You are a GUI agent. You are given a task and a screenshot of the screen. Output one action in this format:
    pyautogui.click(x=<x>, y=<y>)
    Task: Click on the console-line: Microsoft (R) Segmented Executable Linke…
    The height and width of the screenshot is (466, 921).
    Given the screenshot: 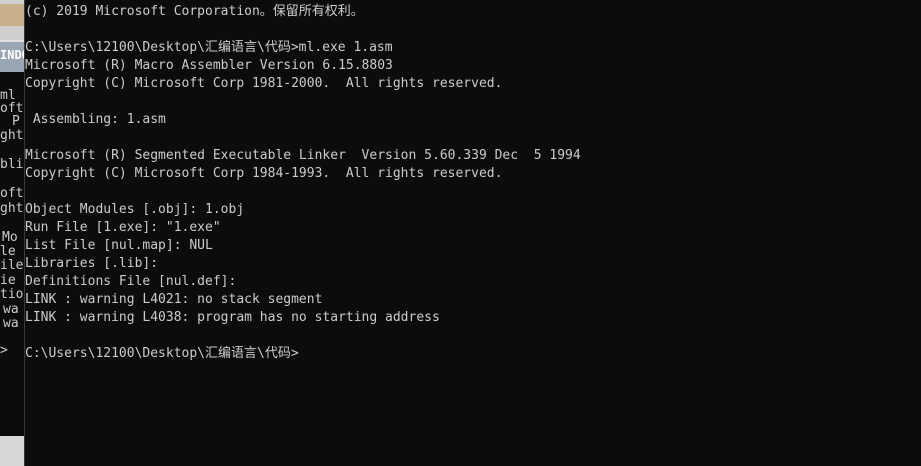 What is the action you would take?
    pyautogui.click(x=303, y=155)
    